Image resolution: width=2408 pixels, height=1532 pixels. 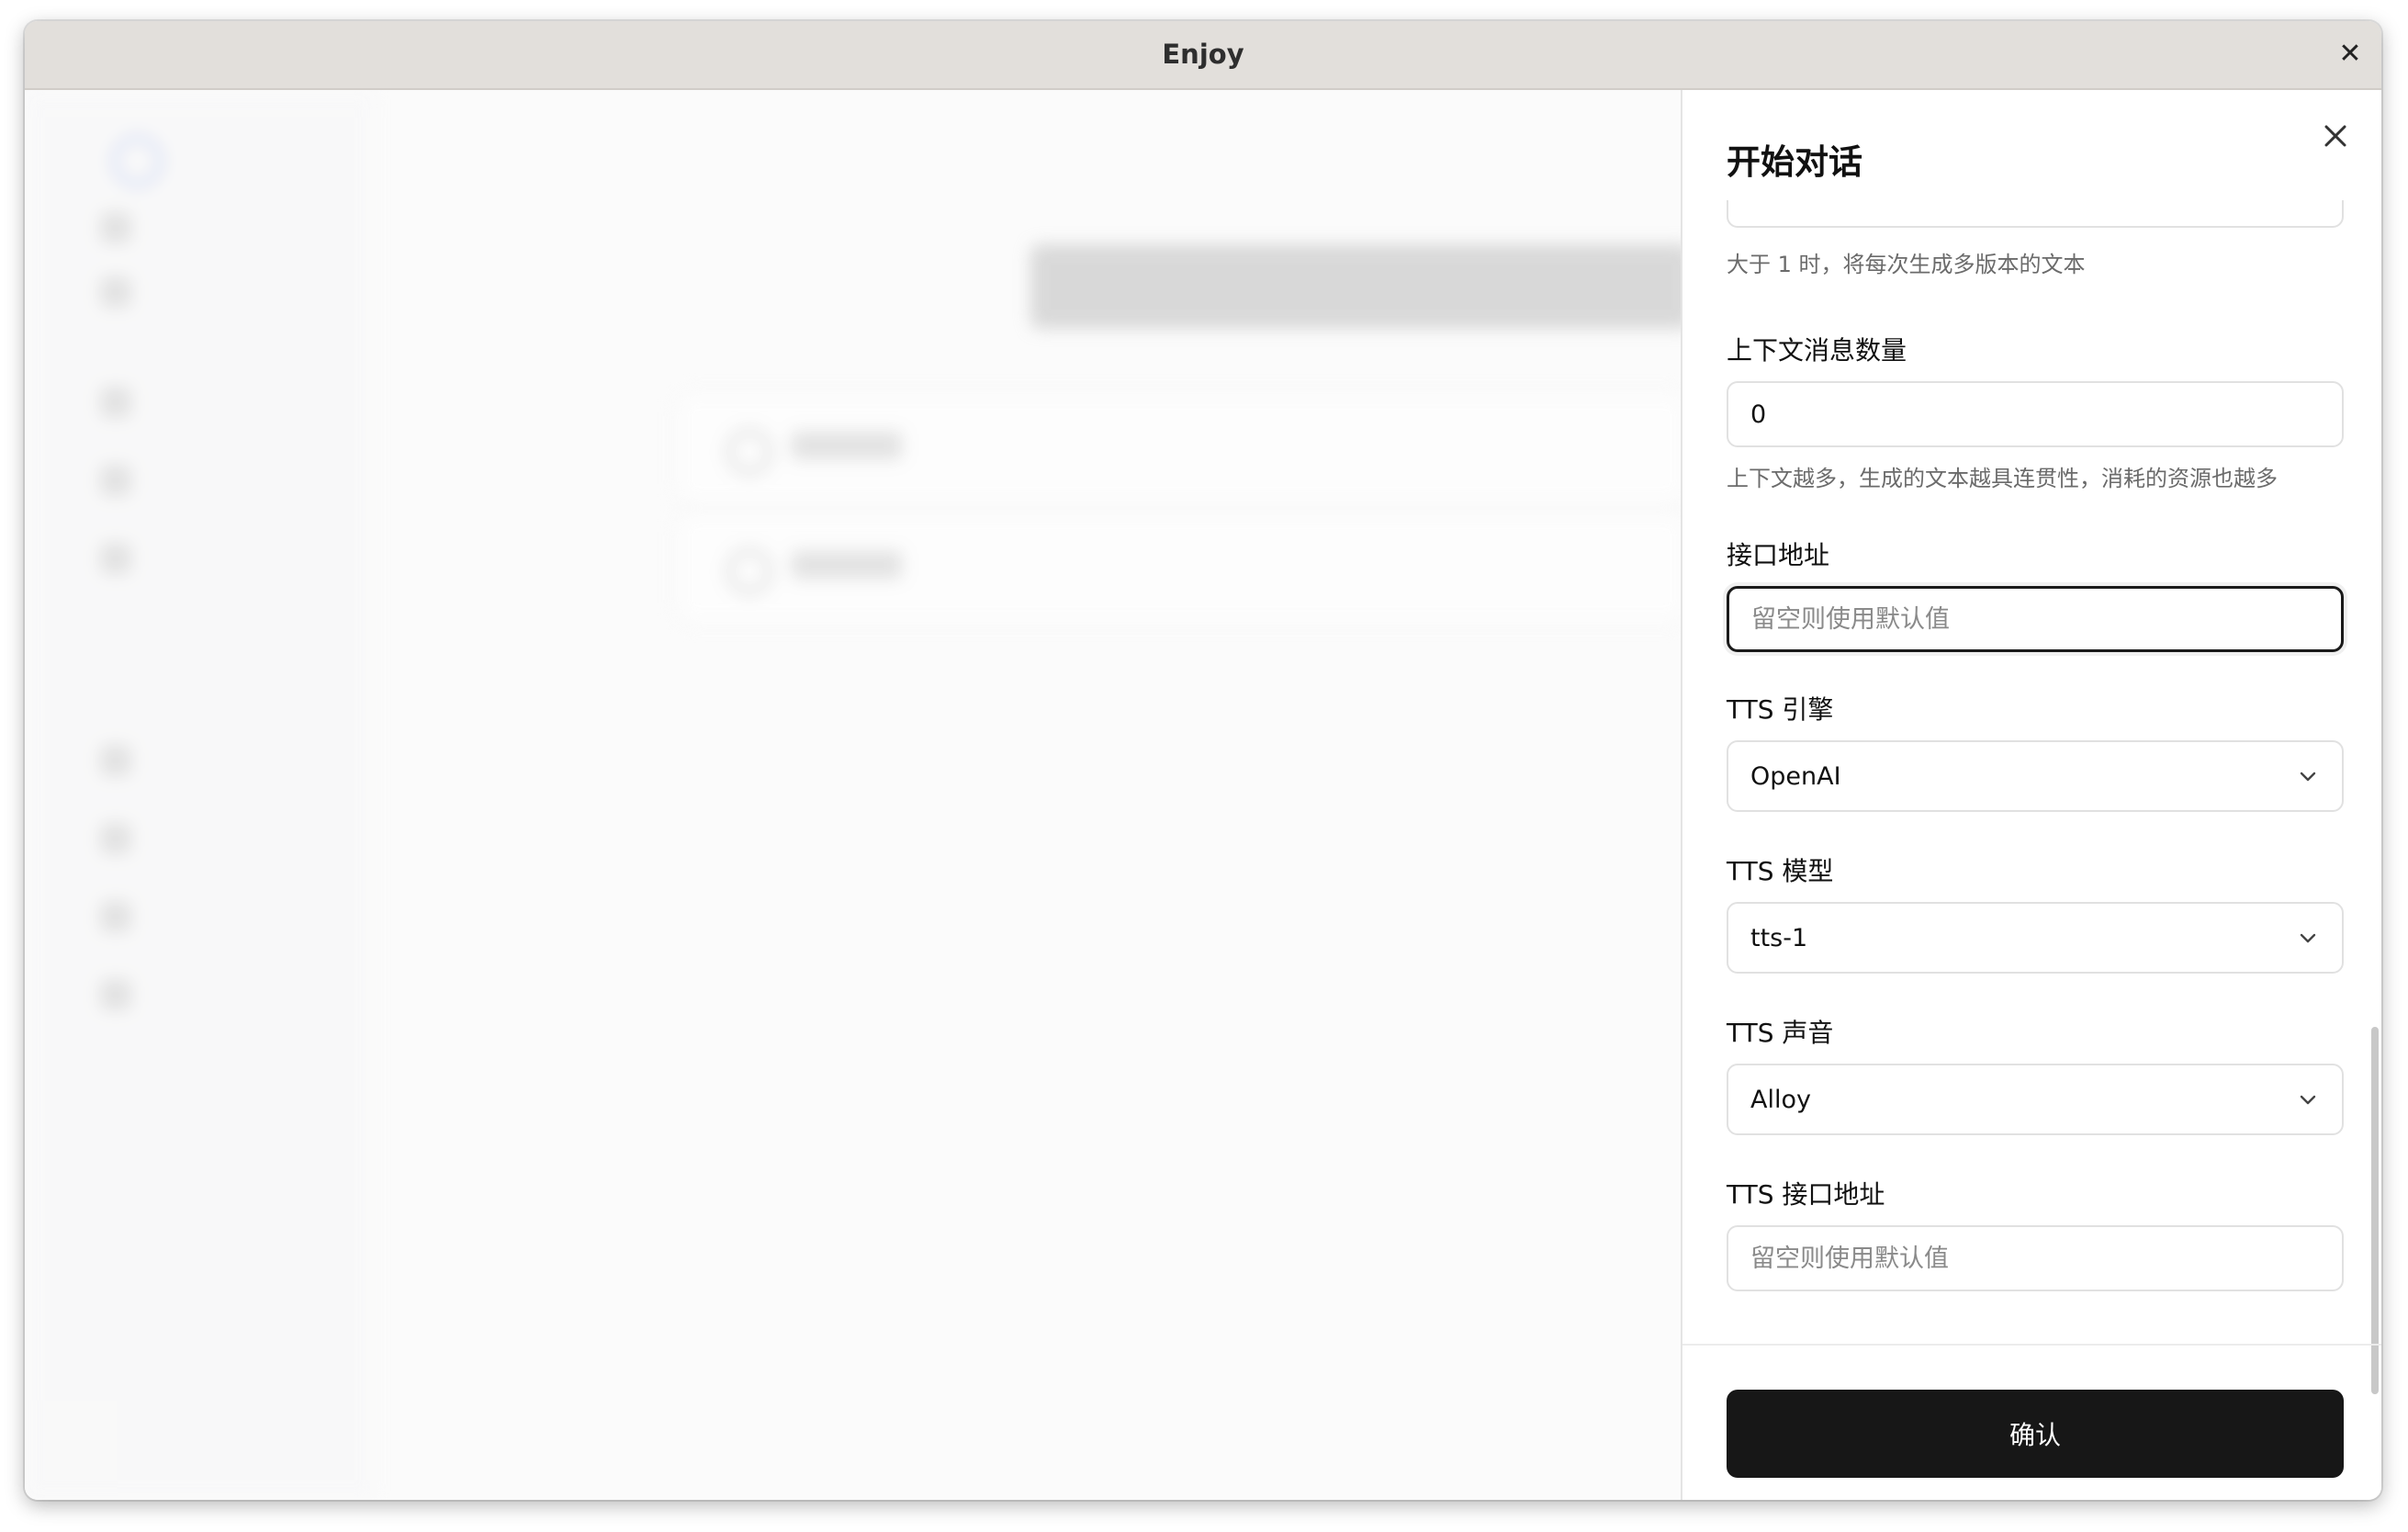 I want to click on notes-icon, so click(x=115, y=838).